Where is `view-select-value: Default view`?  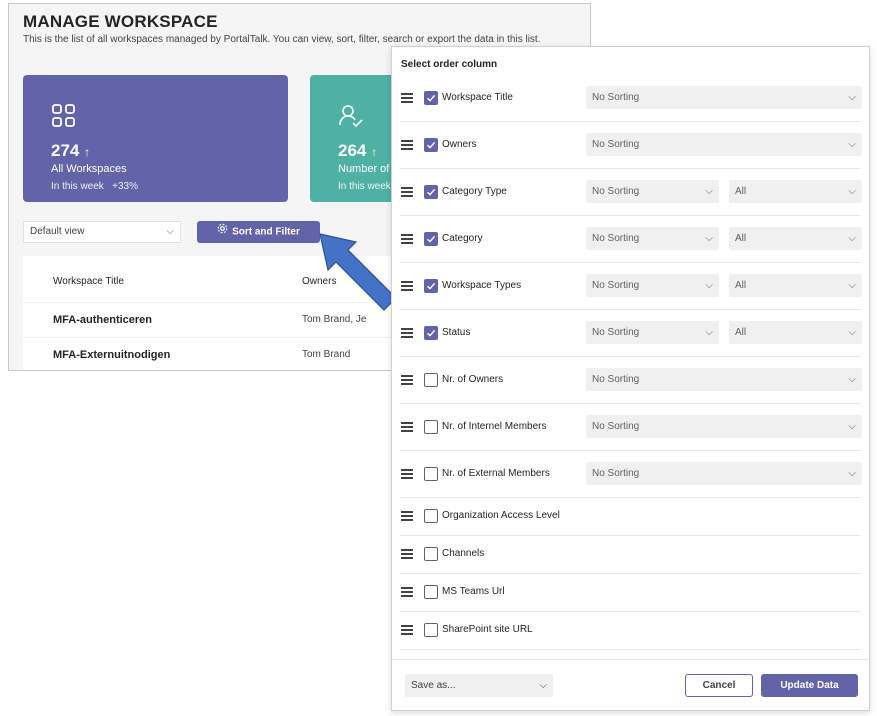 view-select-value: Default view is located at coordinates (57, 231).